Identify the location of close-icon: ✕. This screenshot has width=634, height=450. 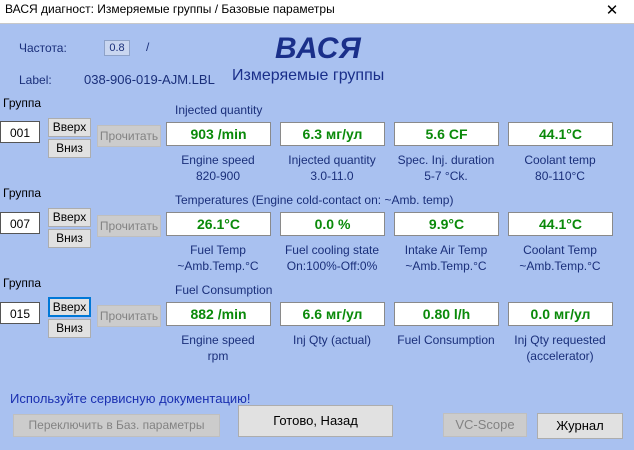
(612, 11).